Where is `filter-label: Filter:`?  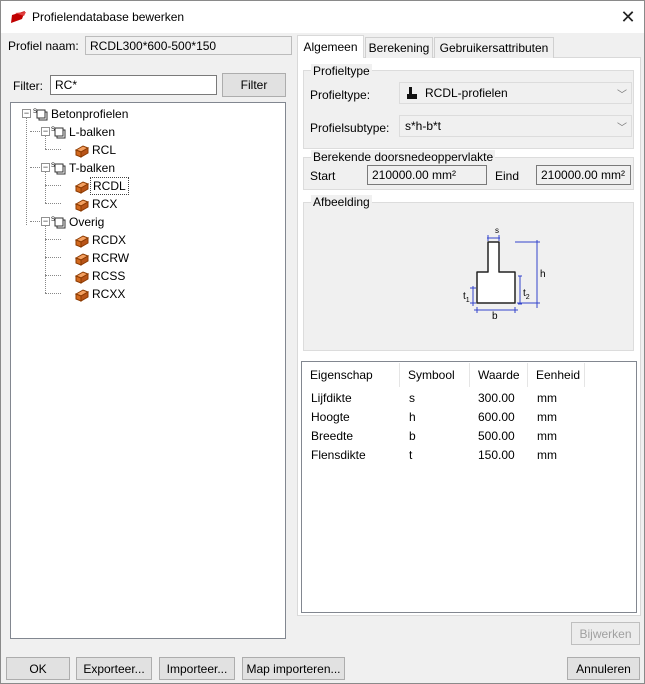 filter-label: Filter: is located at coordinates (28, 86).